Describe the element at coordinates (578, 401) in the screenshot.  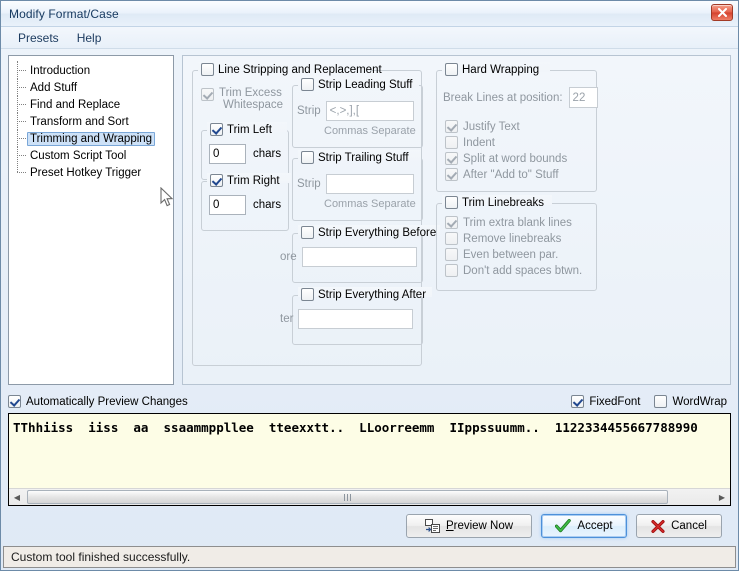
I see `checkbox-fixed-font` at that location.